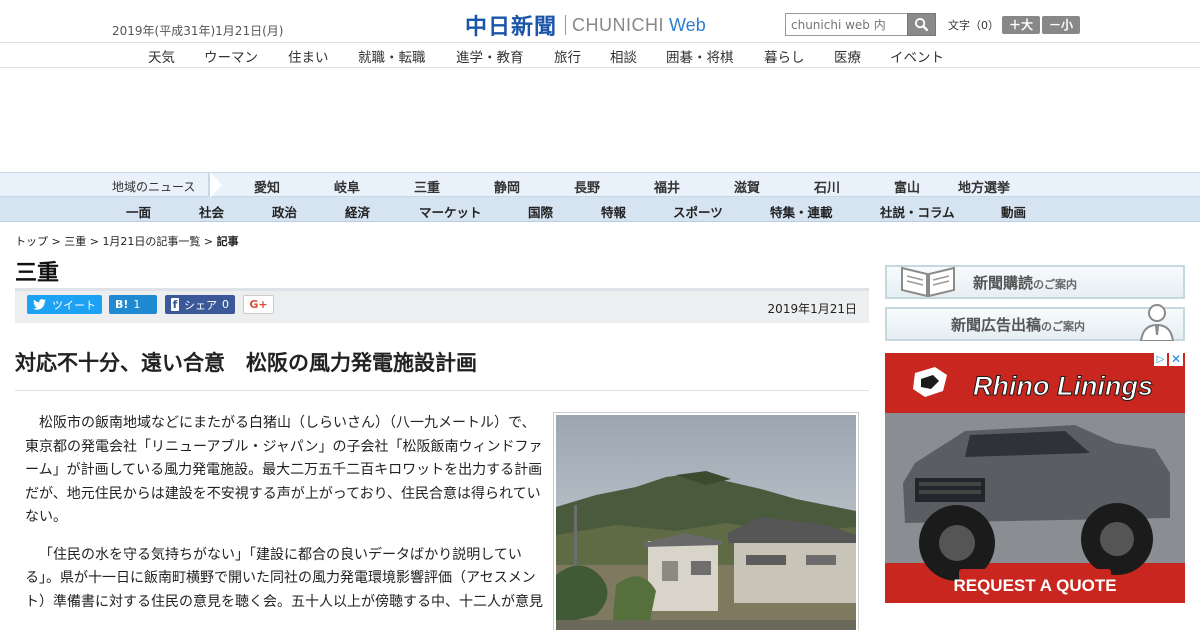 This screenshot has width=1200, height=630. I want to click on ad-creative: Rhino Linings REQUEST A QUOTE, so click(1035, 478).